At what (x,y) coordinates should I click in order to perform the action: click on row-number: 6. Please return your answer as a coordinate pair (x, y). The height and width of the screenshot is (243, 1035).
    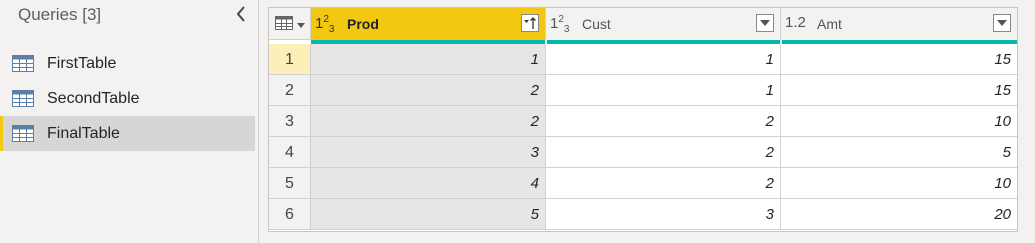
    Looking at the image, I should click on (290, 214).